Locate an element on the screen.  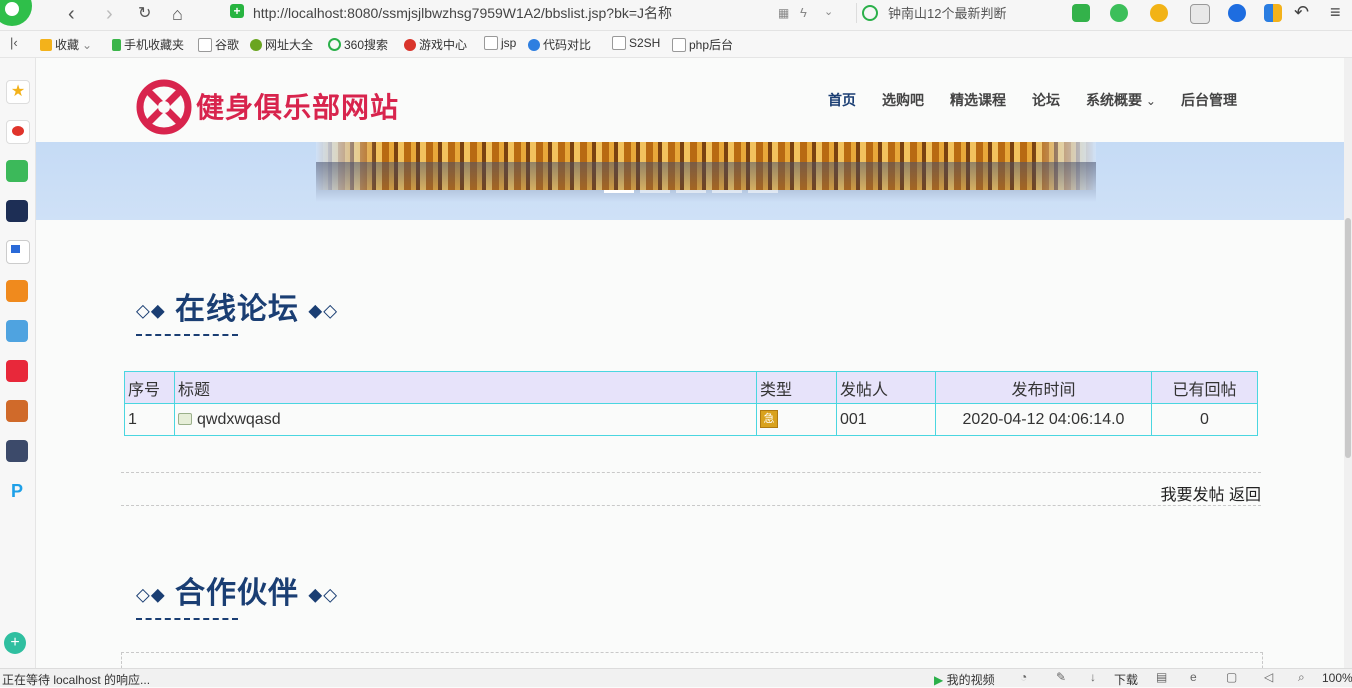
image-icon is located at coordinates (1200, 14).